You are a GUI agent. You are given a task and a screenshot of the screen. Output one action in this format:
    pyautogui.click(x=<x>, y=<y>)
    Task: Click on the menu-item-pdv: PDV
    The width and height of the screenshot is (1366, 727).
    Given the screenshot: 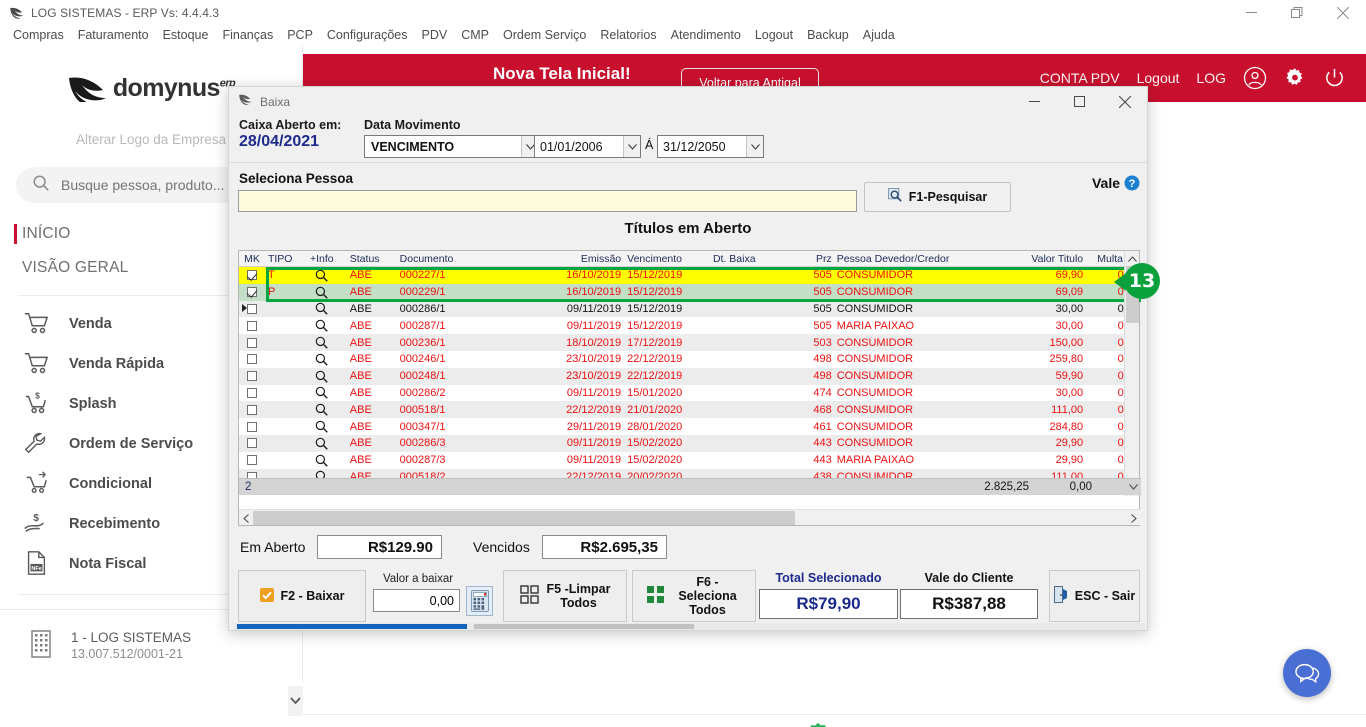 What is the action you would take?
    pyautogui.click(x=435, y=35)
    